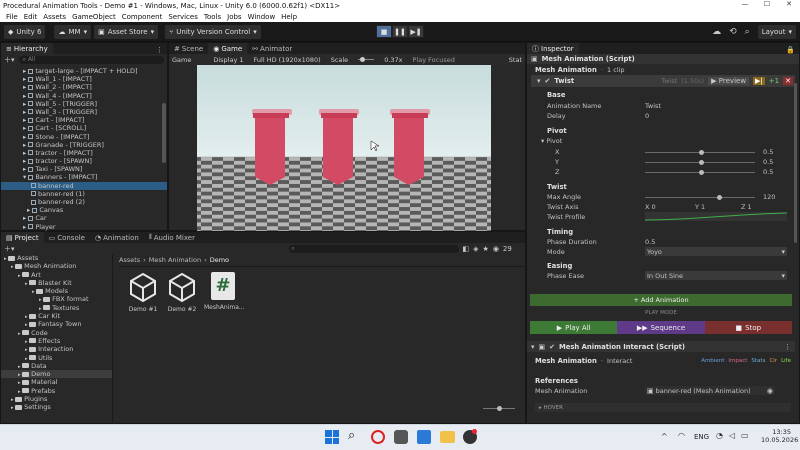 This screenshot has height=450, width=800. Describe the element at coordinates (515, 60) in the screenshot. I see `stats-button: Stat` at that location.